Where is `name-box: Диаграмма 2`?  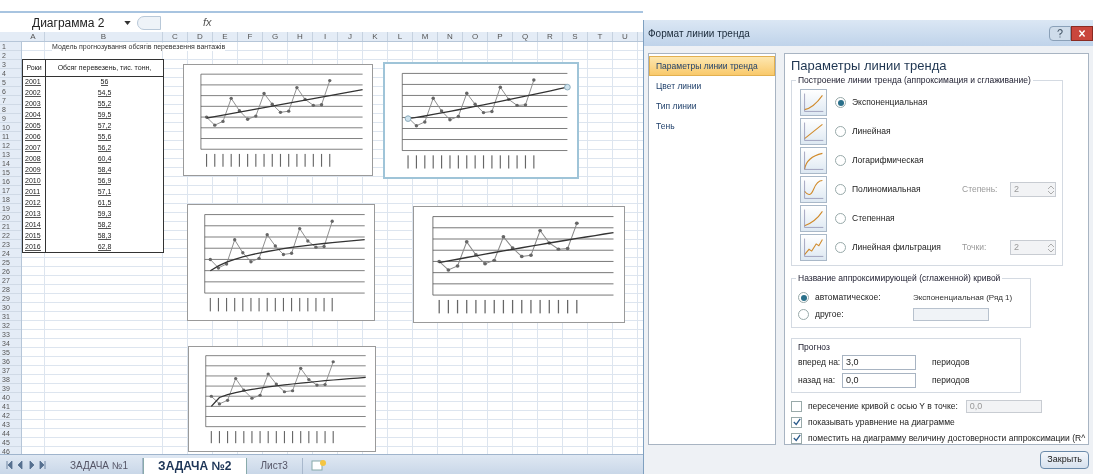 name-box: Диаграмма 2 is located at coordinates (76, 22).